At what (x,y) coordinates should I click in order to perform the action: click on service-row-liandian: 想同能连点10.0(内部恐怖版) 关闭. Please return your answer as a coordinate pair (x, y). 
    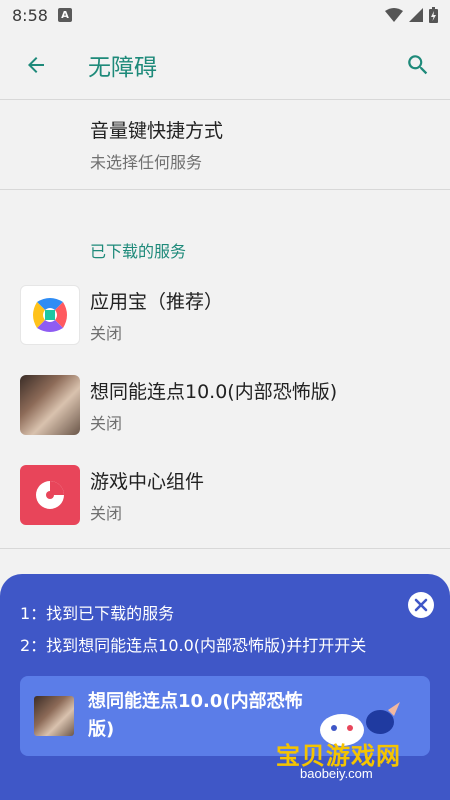
    Looking at the image, I should click on (225, 405).